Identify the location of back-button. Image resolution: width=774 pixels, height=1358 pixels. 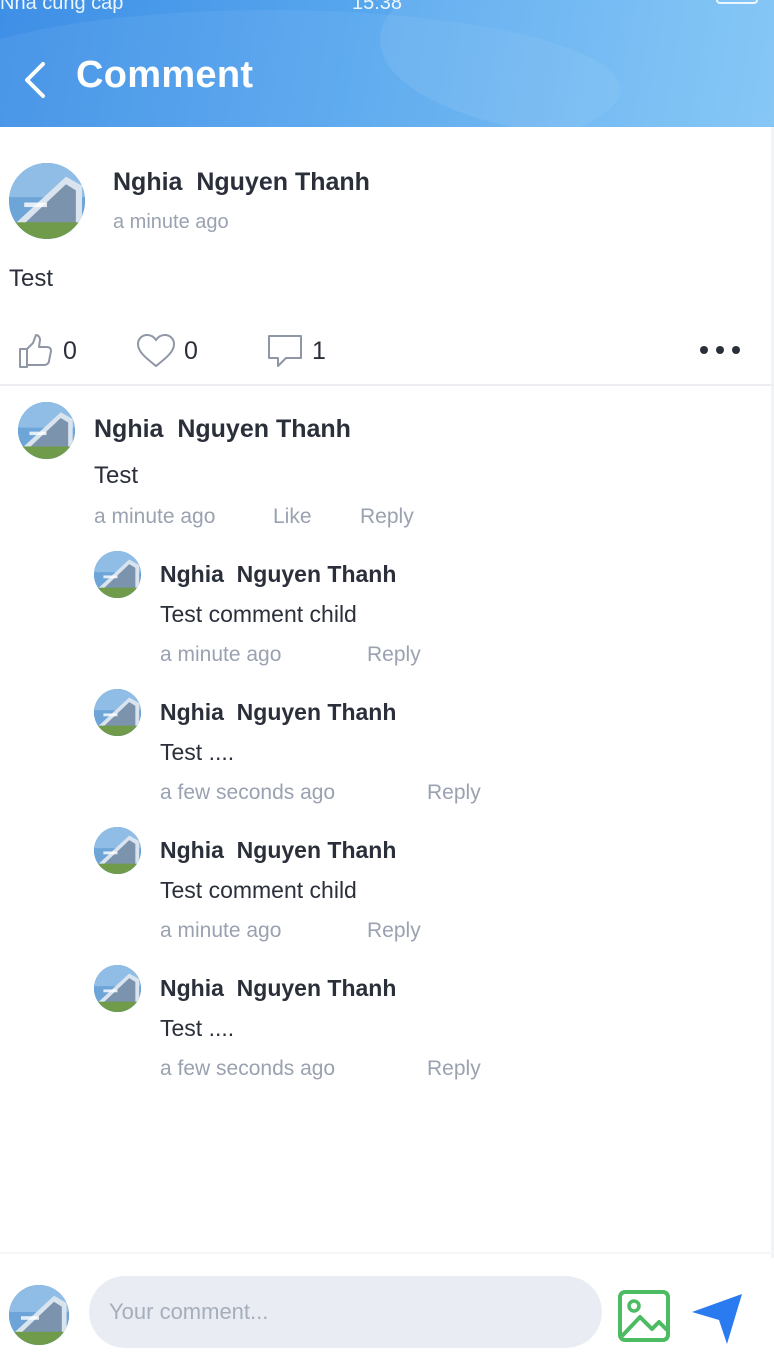
(34, 80).